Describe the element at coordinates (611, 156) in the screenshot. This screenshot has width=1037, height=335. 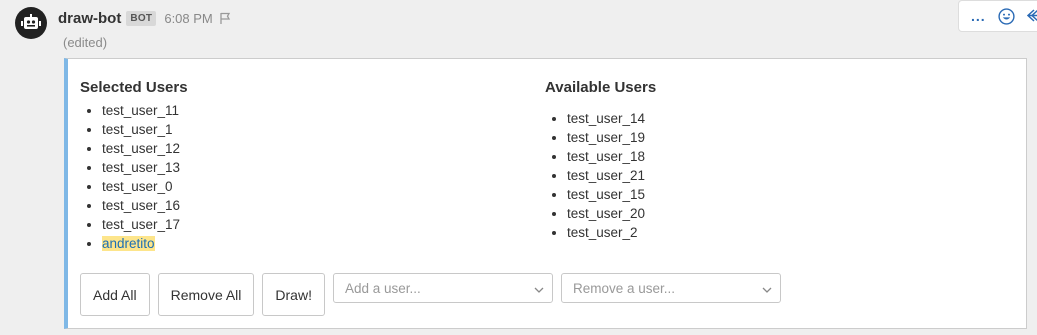
I see `list-item: test_user_18` at that location.